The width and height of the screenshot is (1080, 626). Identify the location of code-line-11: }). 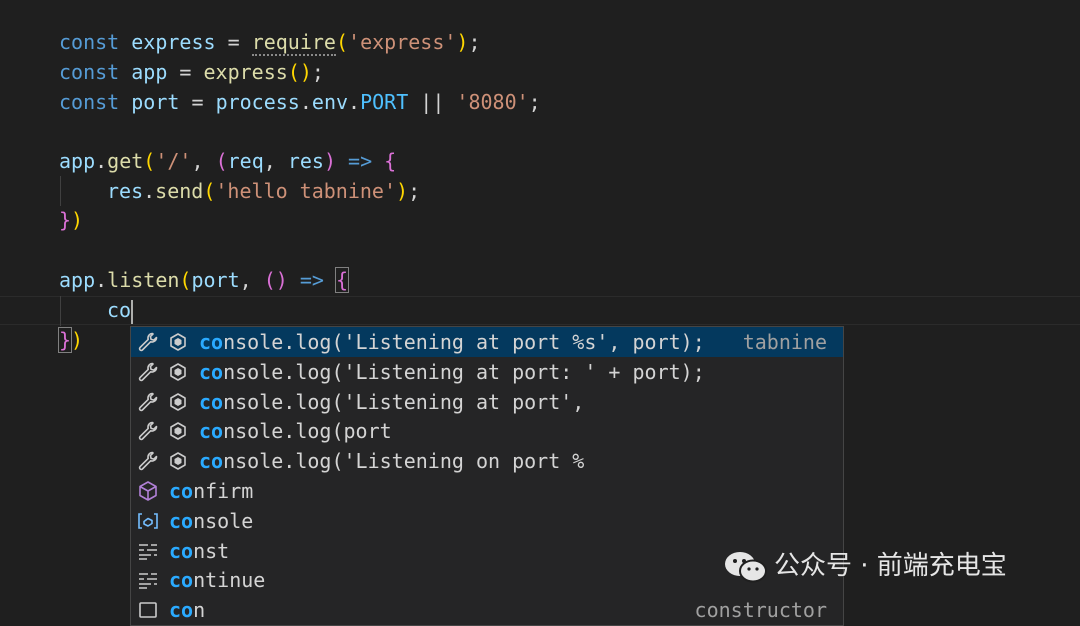
(70, 340).